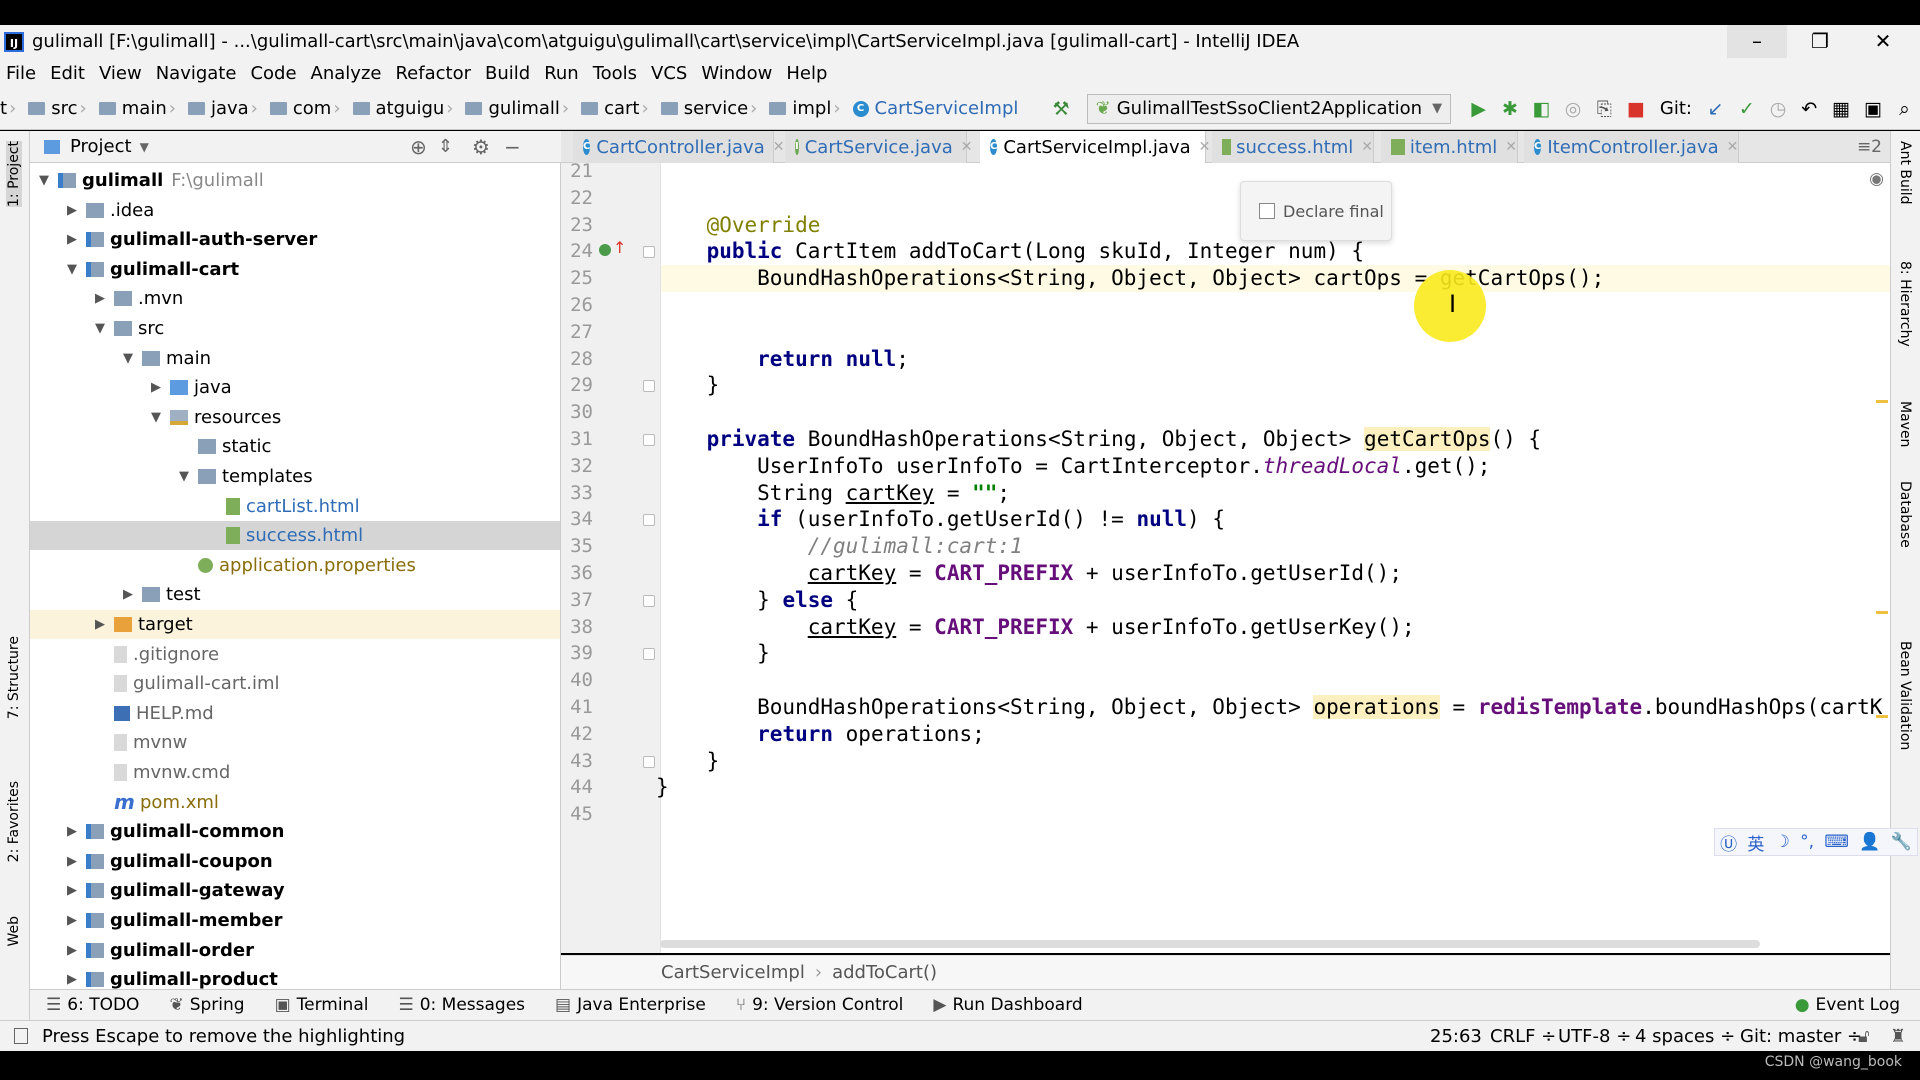 The height and width of the screenshot is (1080, 1920). I want to click on close-button: ✕, so click(1883, 41).